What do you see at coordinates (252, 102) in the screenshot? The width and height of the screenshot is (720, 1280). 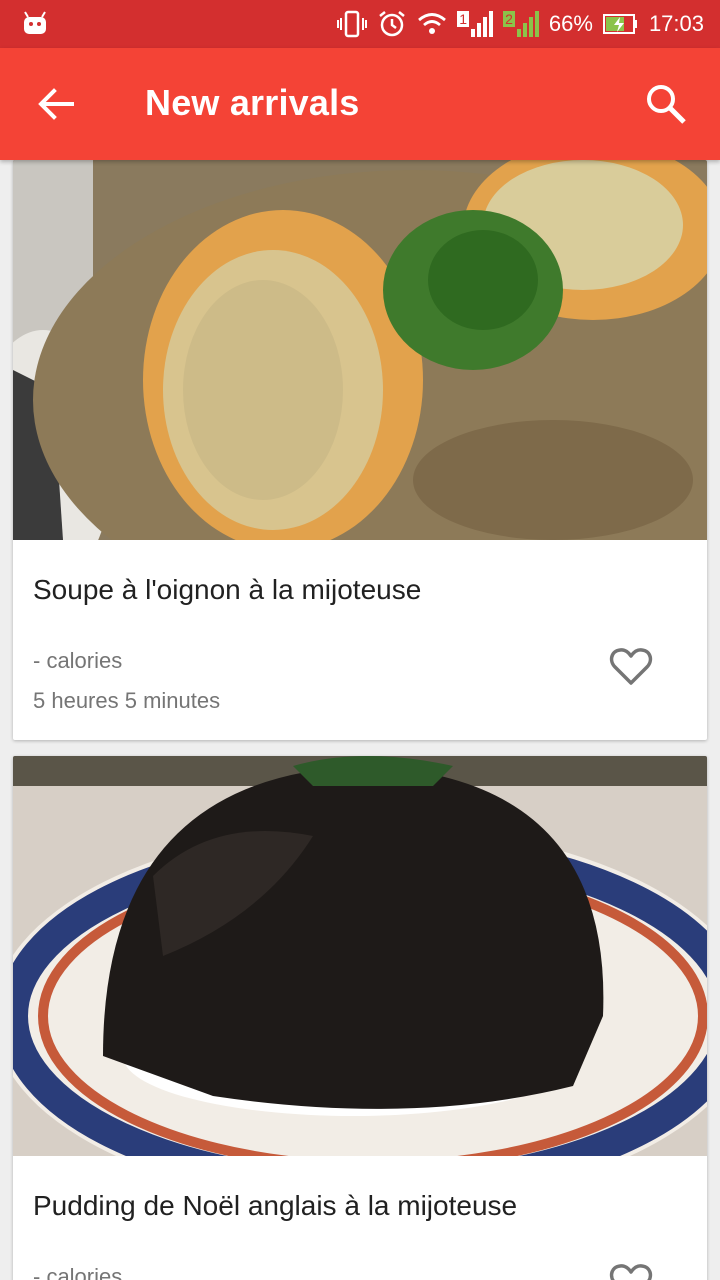 I see `page-title: New arrivals` at bounding box center [252, 102].